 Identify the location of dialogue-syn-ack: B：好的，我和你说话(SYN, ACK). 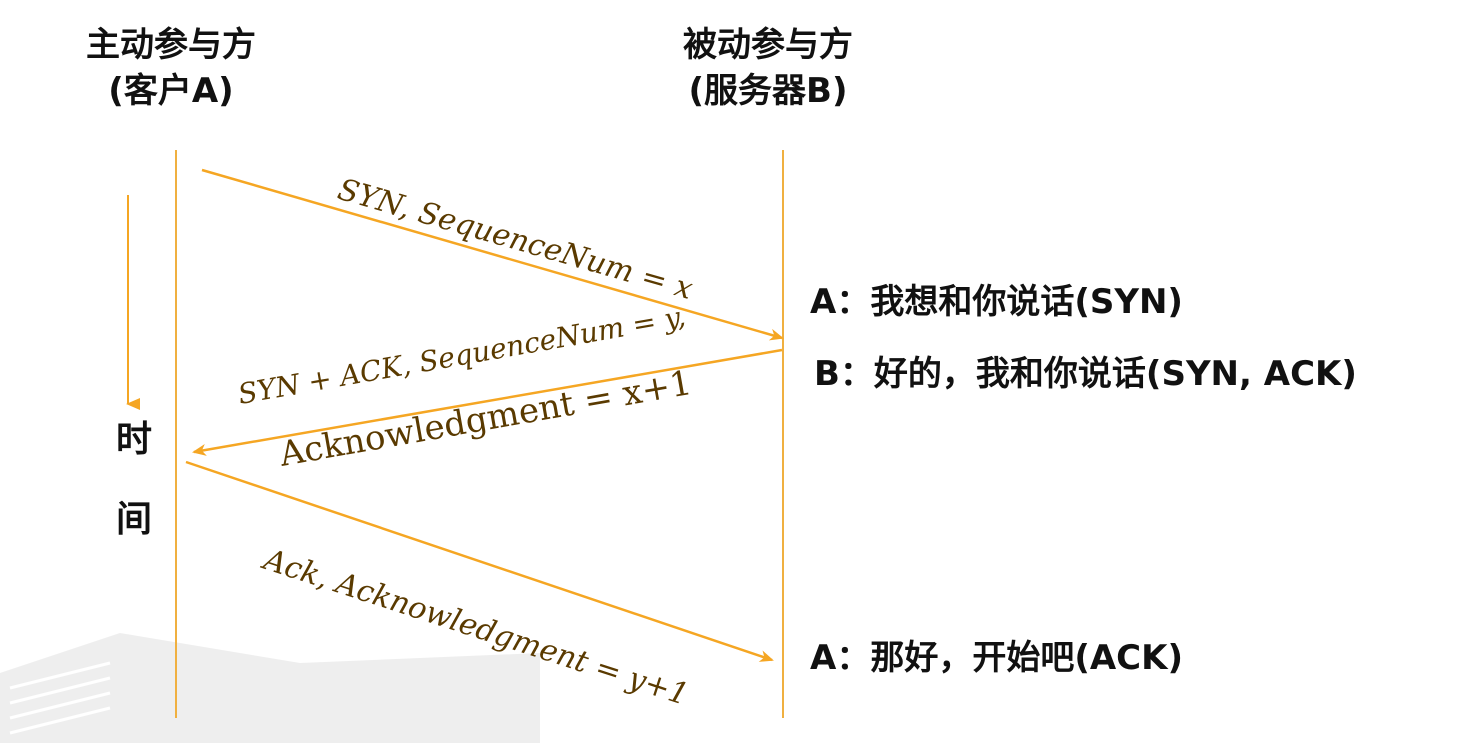
(1085, 374).